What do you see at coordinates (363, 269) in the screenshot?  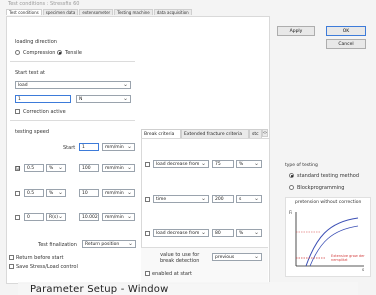 I see `diagram-x-label: s` at bounding box center [363, 269].